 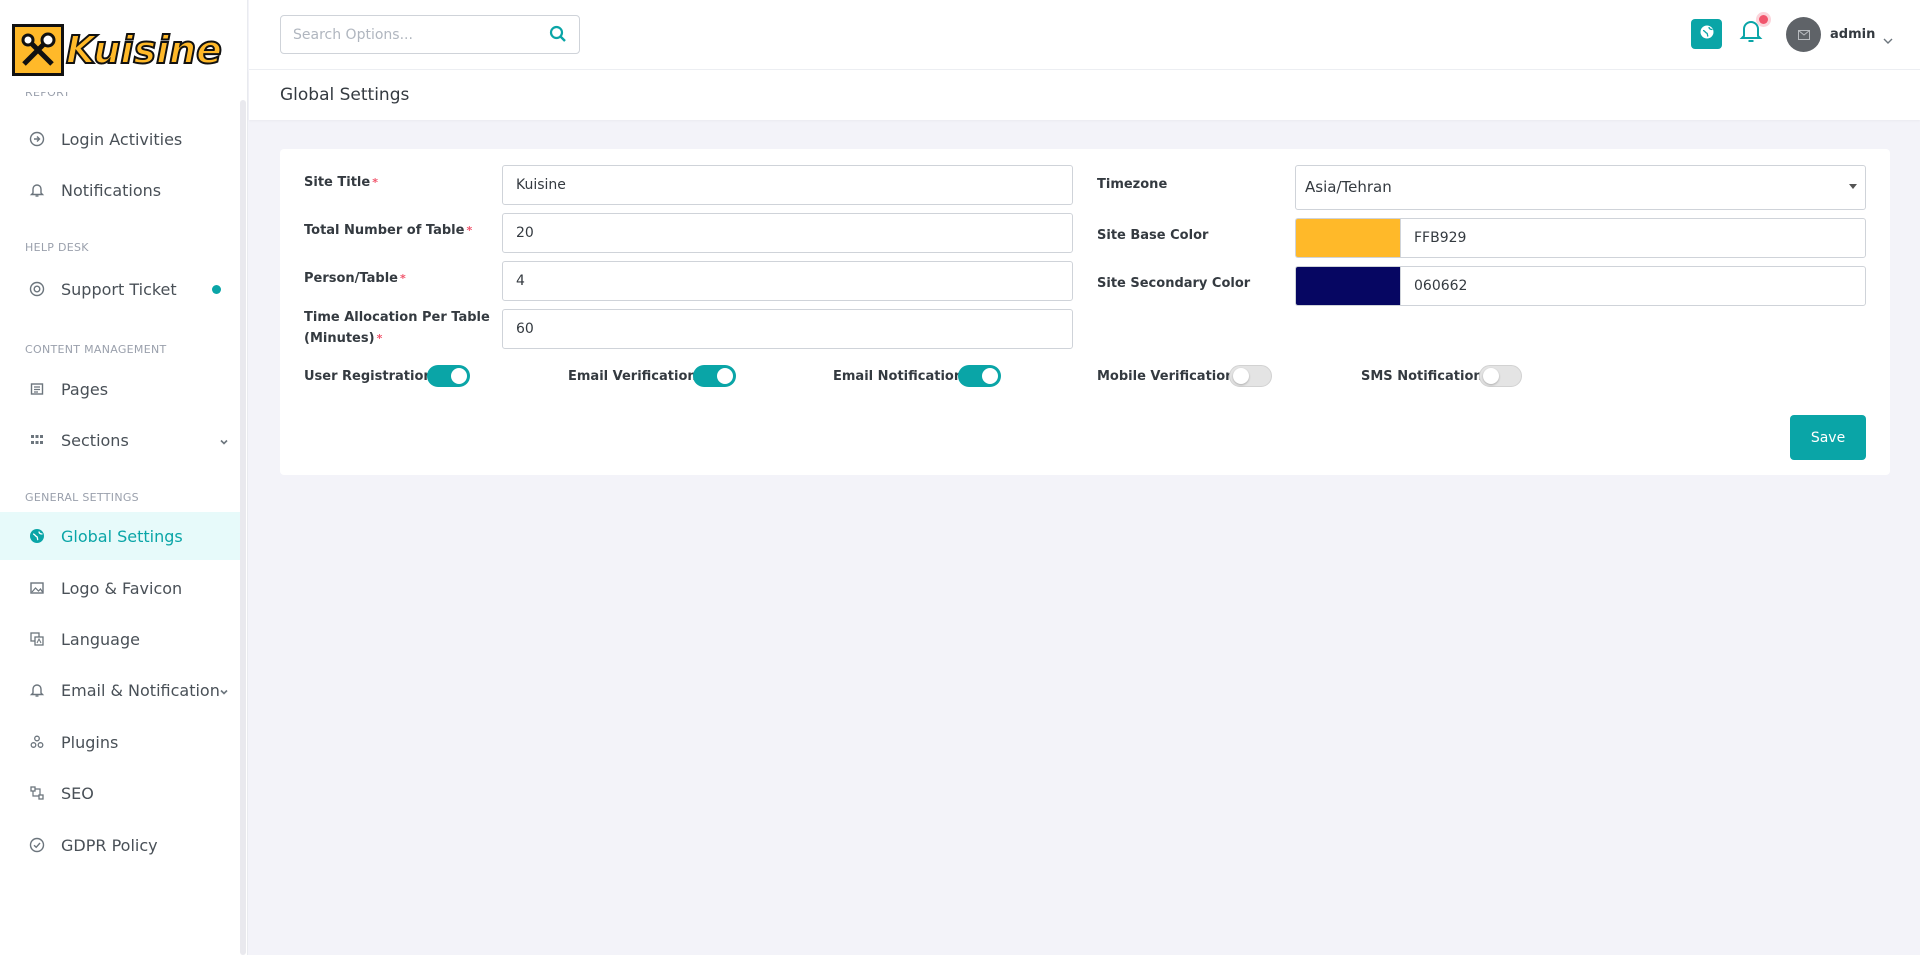 What do you see at coordinates (1828, 437) in the screenshot?
I see `save-button: Save` at bounding box center [1828, 437].